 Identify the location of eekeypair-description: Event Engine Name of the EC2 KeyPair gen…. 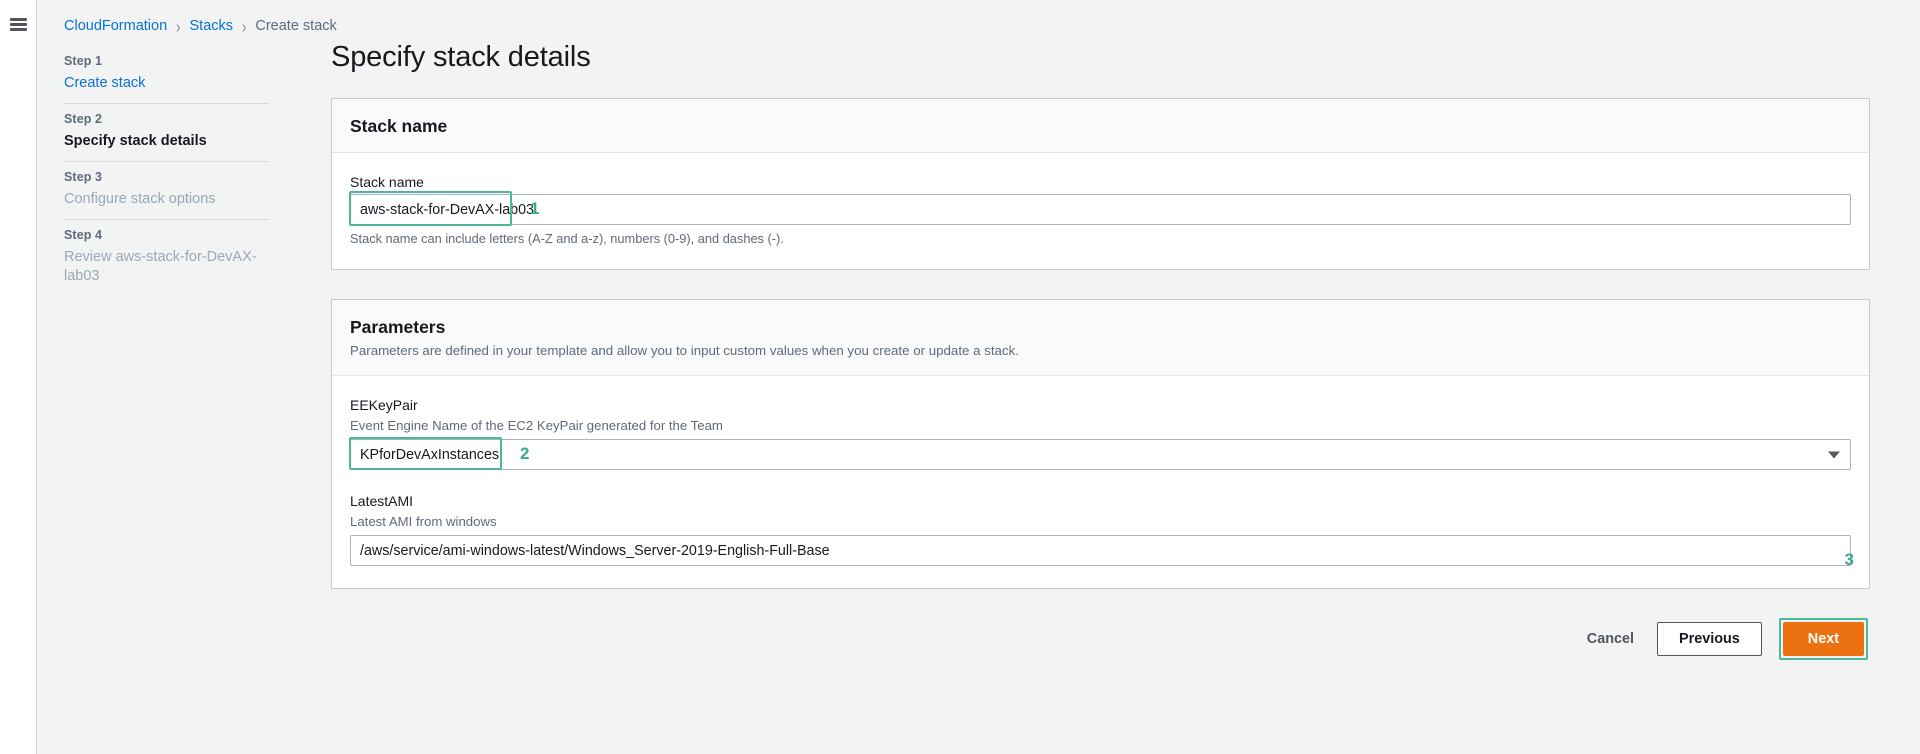
(536, 425).